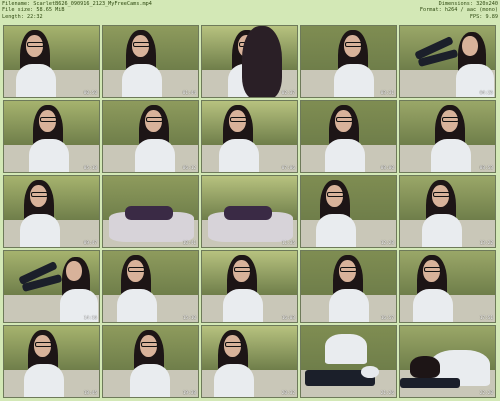  I want to click on thumbnail: 07:06, so click(249, 136).